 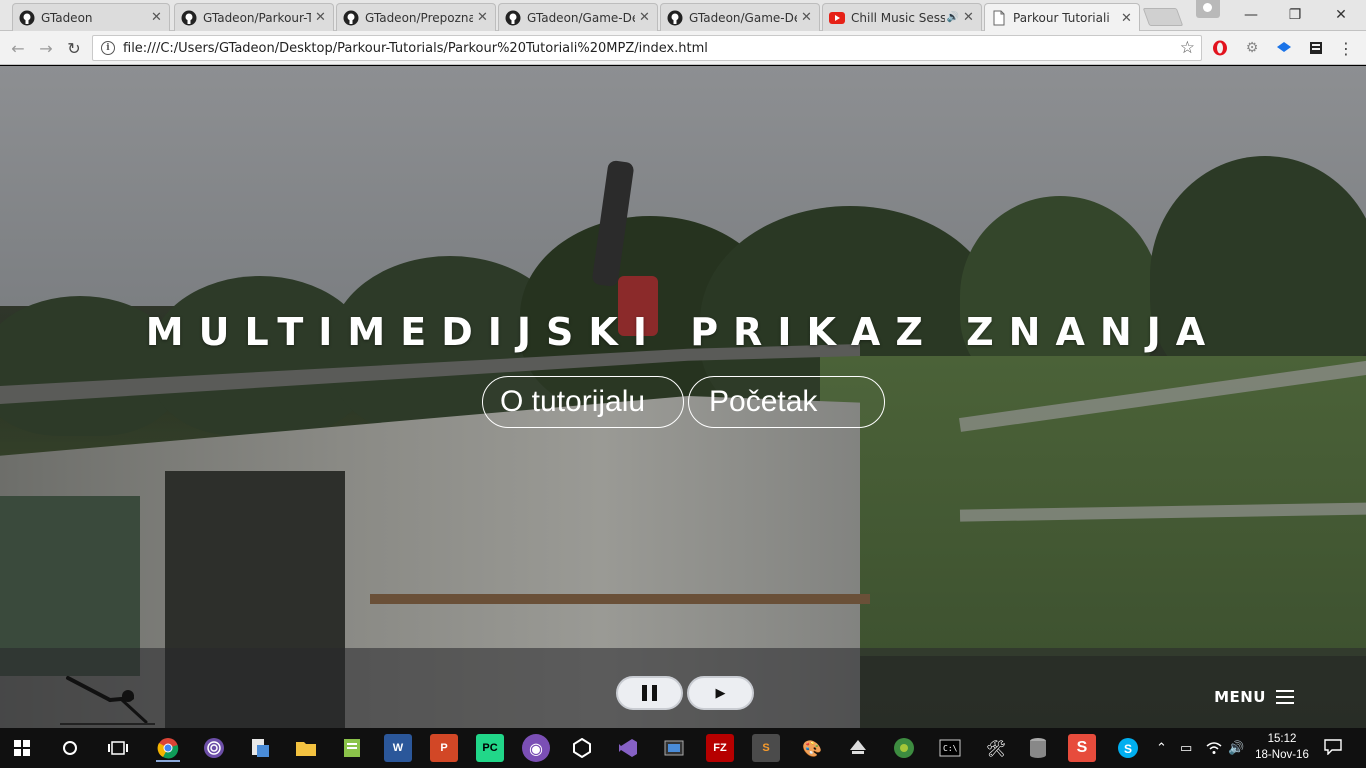 What do you see at coordinates (999, 18) in the screenshot?
I see `page-icon` at bounding box center [999, 18].